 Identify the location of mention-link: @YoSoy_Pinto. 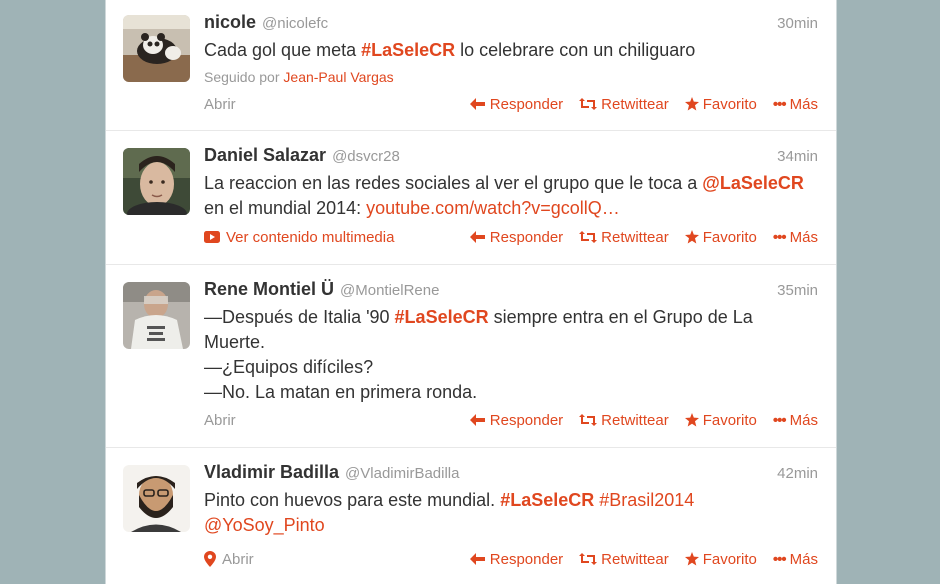
(264, 525).